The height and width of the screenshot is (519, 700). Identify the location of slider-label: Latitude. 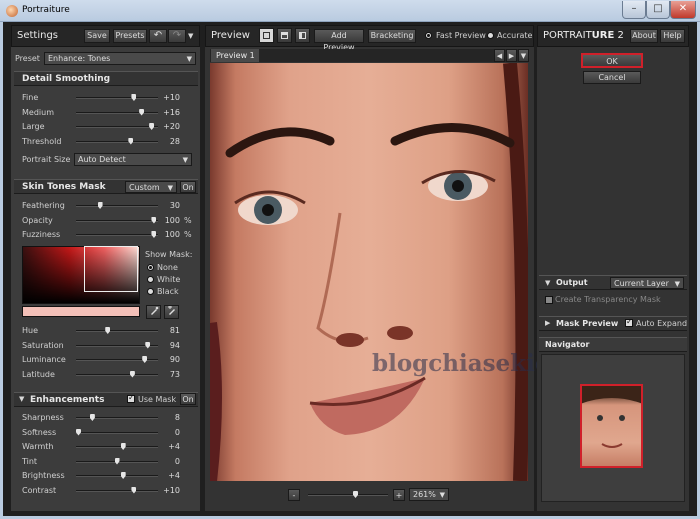
(38, 374).